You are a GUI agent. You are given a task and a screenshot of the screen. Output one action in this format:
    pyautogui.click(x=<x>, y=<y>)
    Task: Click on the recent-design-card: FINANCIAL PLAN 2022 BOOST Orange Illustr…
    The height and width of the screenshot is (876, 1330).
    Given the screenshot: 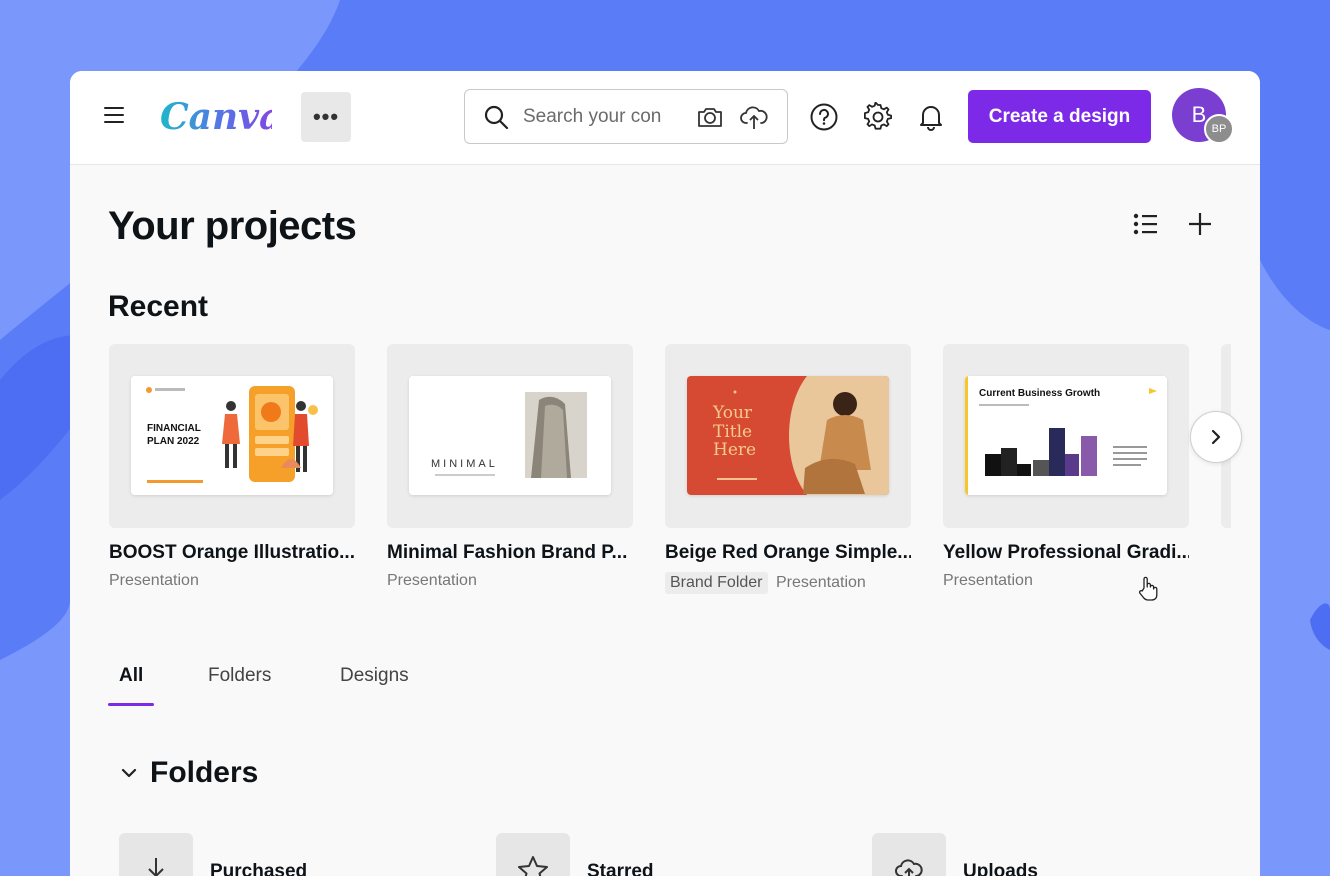 What is the action you would take?
    pyautogui.click(x=232, y=467)
    